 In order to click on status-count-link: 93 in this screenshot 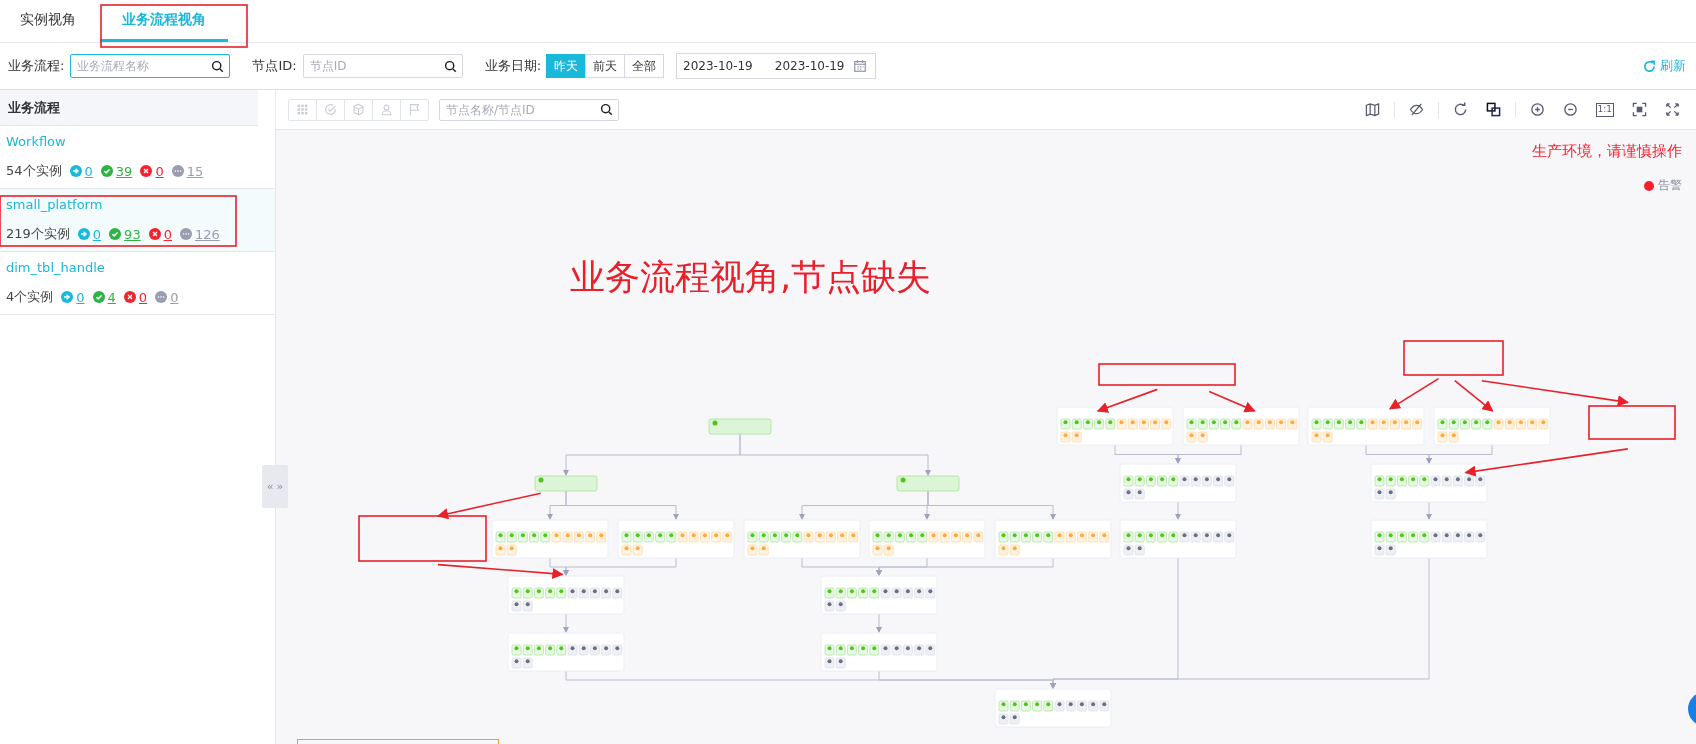, I will do `click(132, 234)`.